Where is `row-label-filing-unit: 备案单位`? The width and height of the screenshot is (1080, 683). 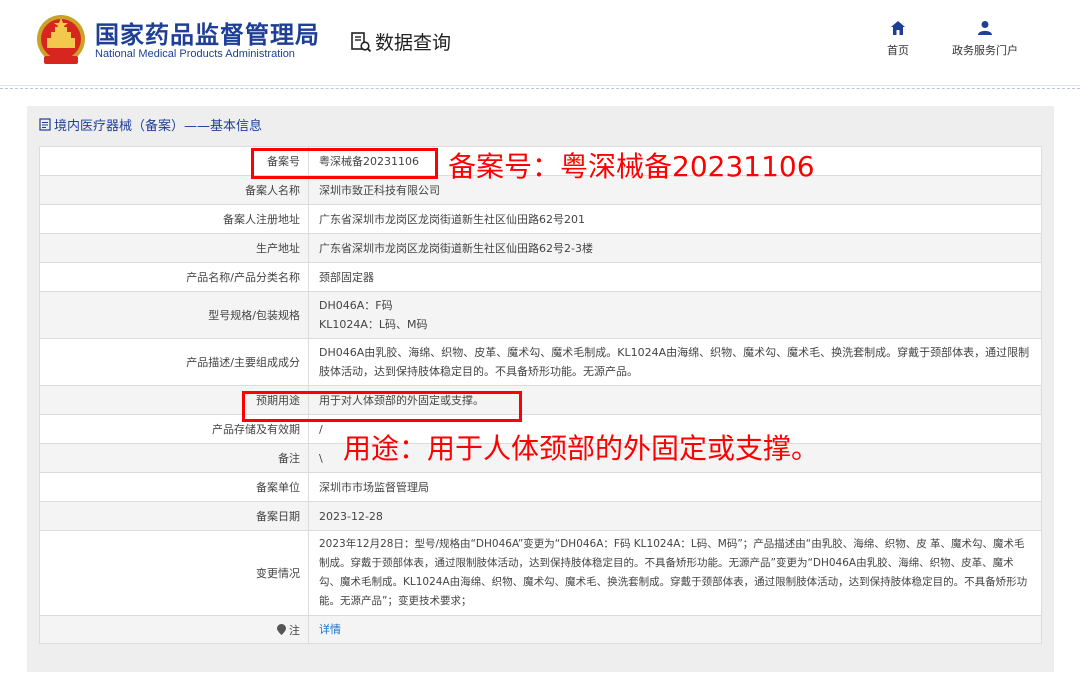
row-label-filing-unit: 备案单位 is located at coordinates (174, 487).